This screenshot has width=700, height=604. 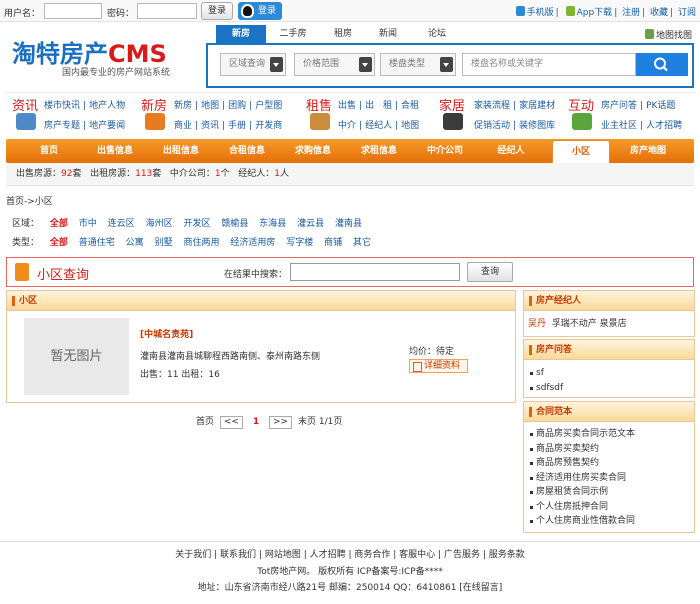 What do you see at coordinates (343, 34) in the screenshot?
I see `tab-rent: 租房` at bounding box center [343, 34].